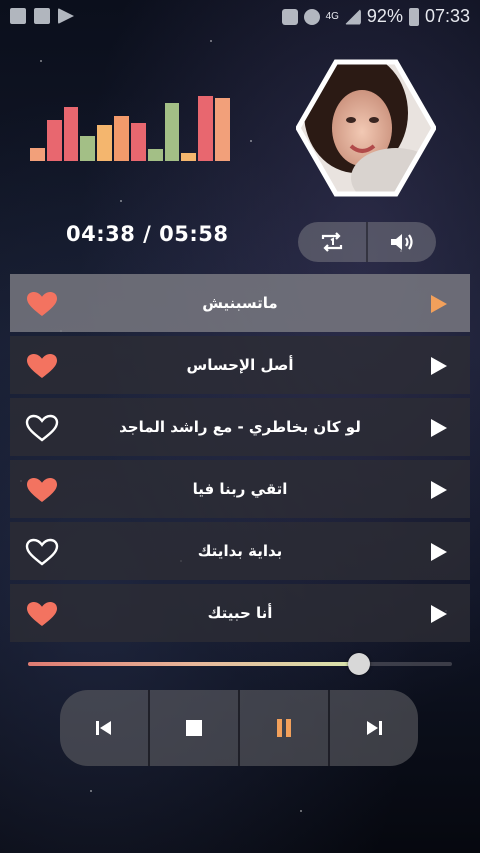  I want to click on artist-avatar, so click(366, 128).